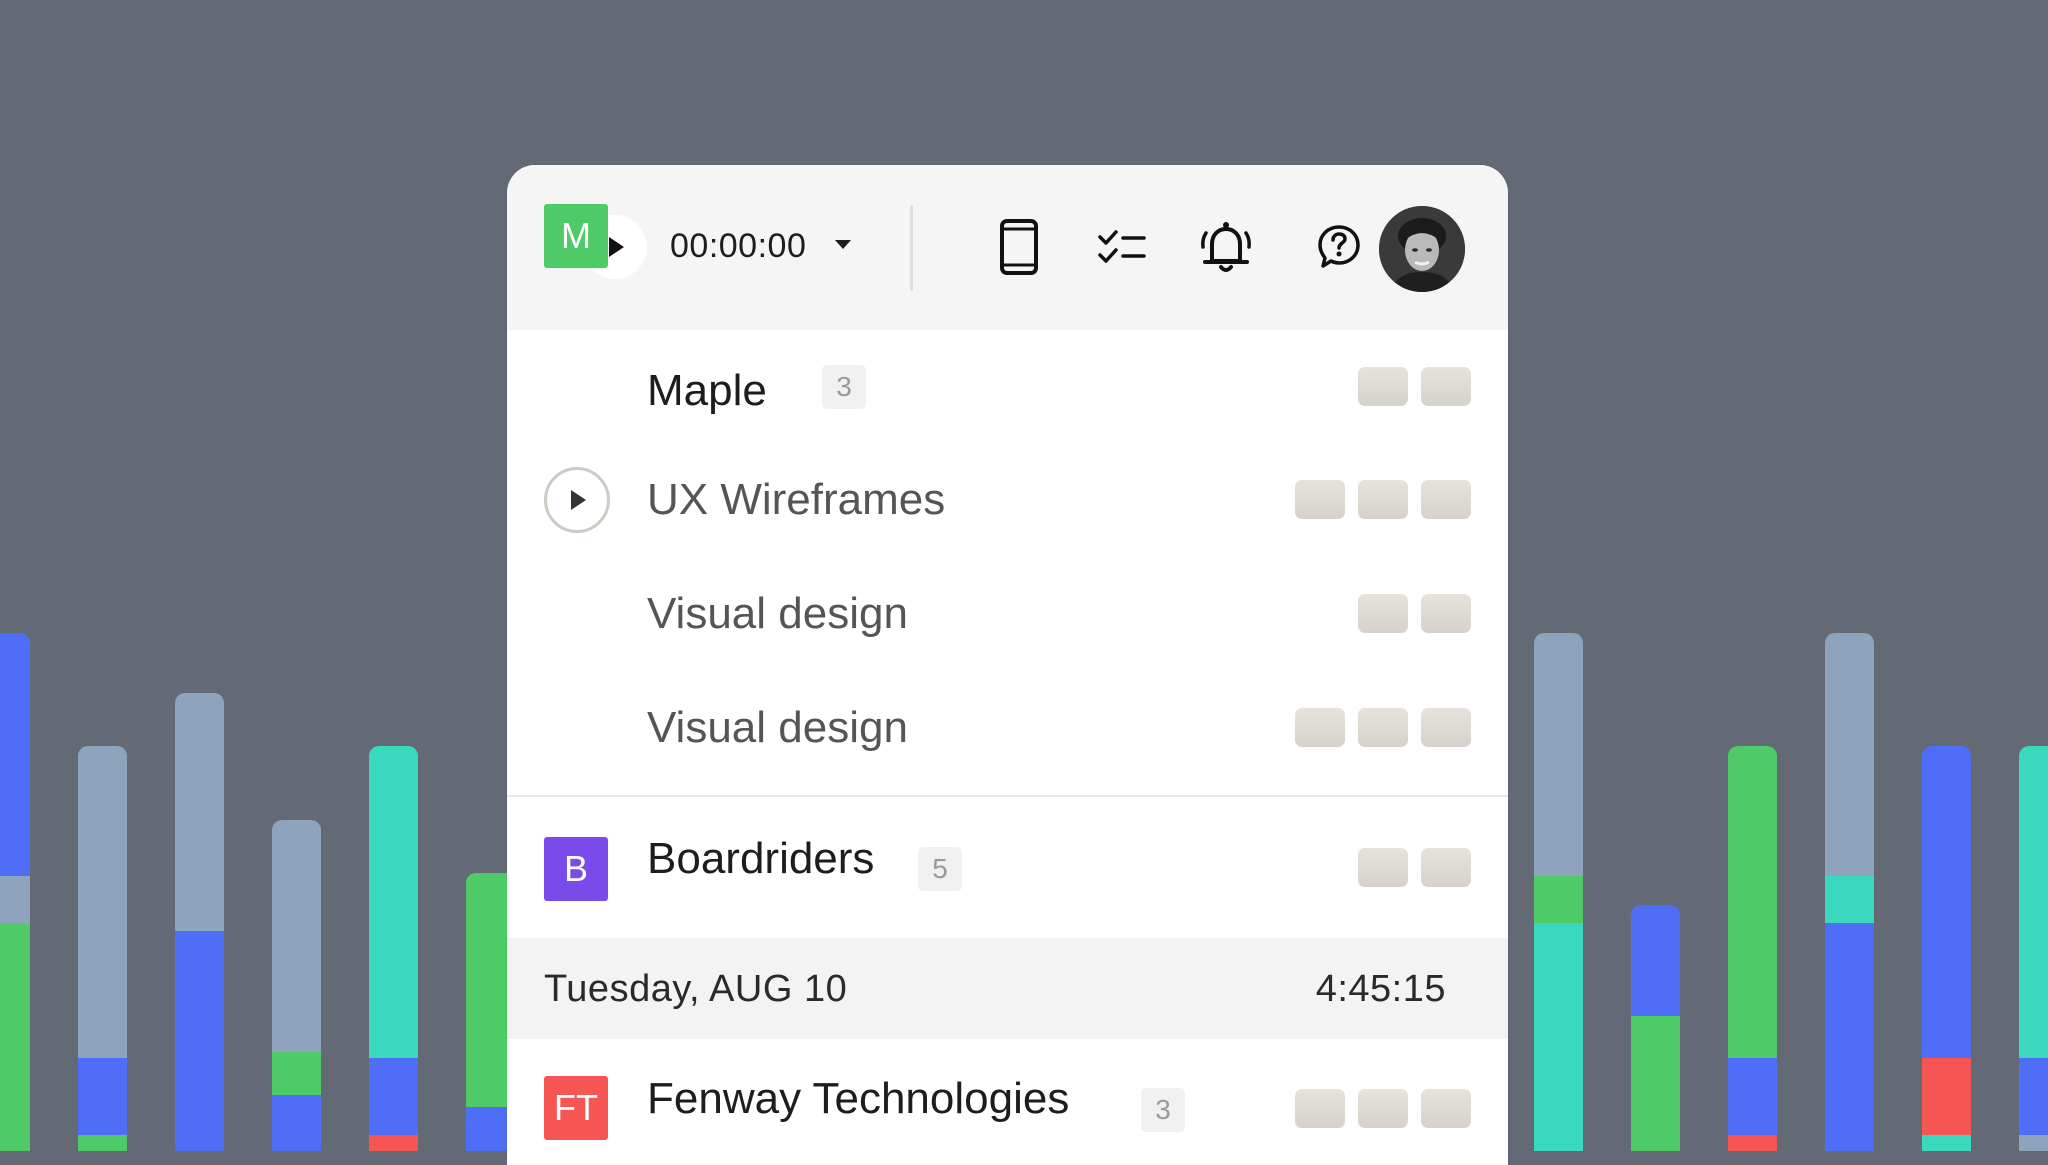 This screenshot has width=2048, height=1165. What do you see at coordinates (738, 246) in the screenshot?
I see `timer-display: 00:00:00` at bounding box center [738, 246].